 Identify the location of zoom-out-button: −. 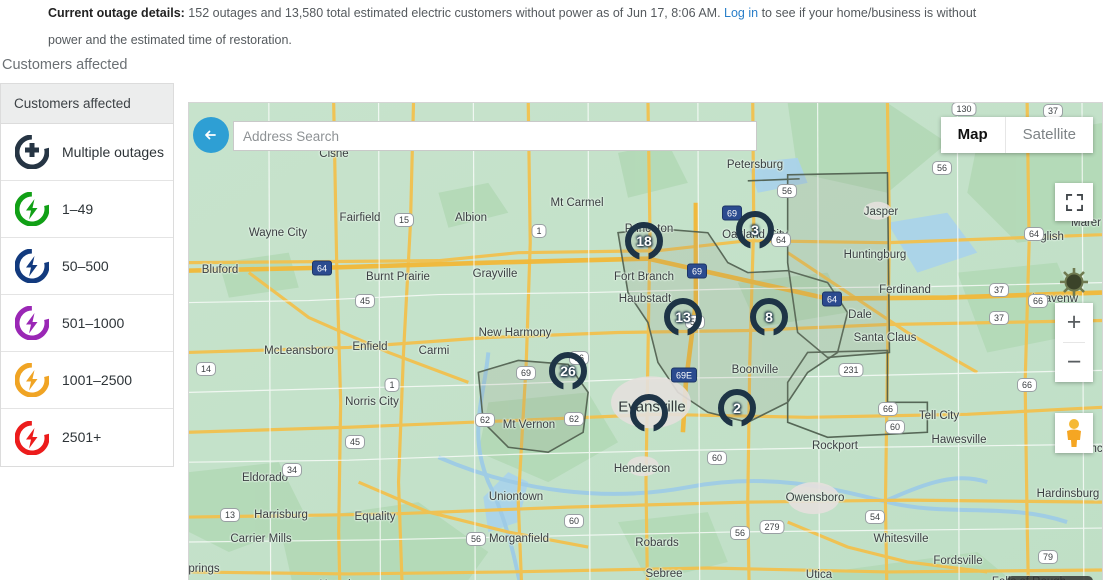
(1074, 362).